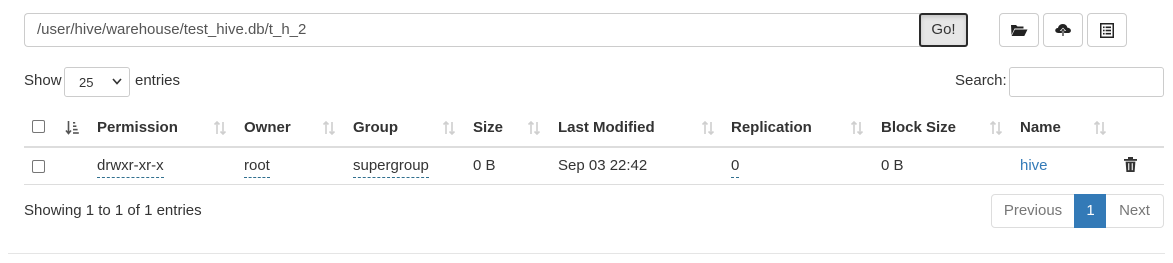  I want to click on replication-cell: 0, so click(735, 167).